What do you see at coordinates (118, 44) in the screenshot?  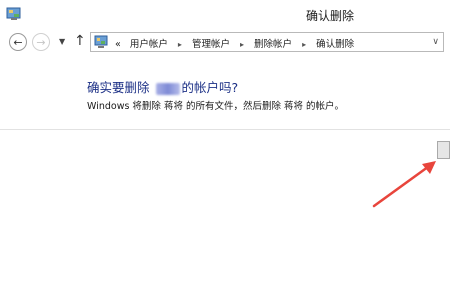 I see `breadcrumb-overflow: «` at bounding box center [118, 44].